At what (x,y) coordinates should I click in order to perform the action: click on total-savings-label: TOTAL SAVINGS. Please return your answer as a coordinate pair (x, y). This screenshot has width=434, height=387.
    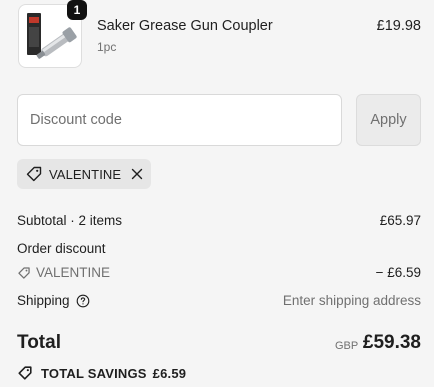
    Looking at the image, I should click on (94, 373).